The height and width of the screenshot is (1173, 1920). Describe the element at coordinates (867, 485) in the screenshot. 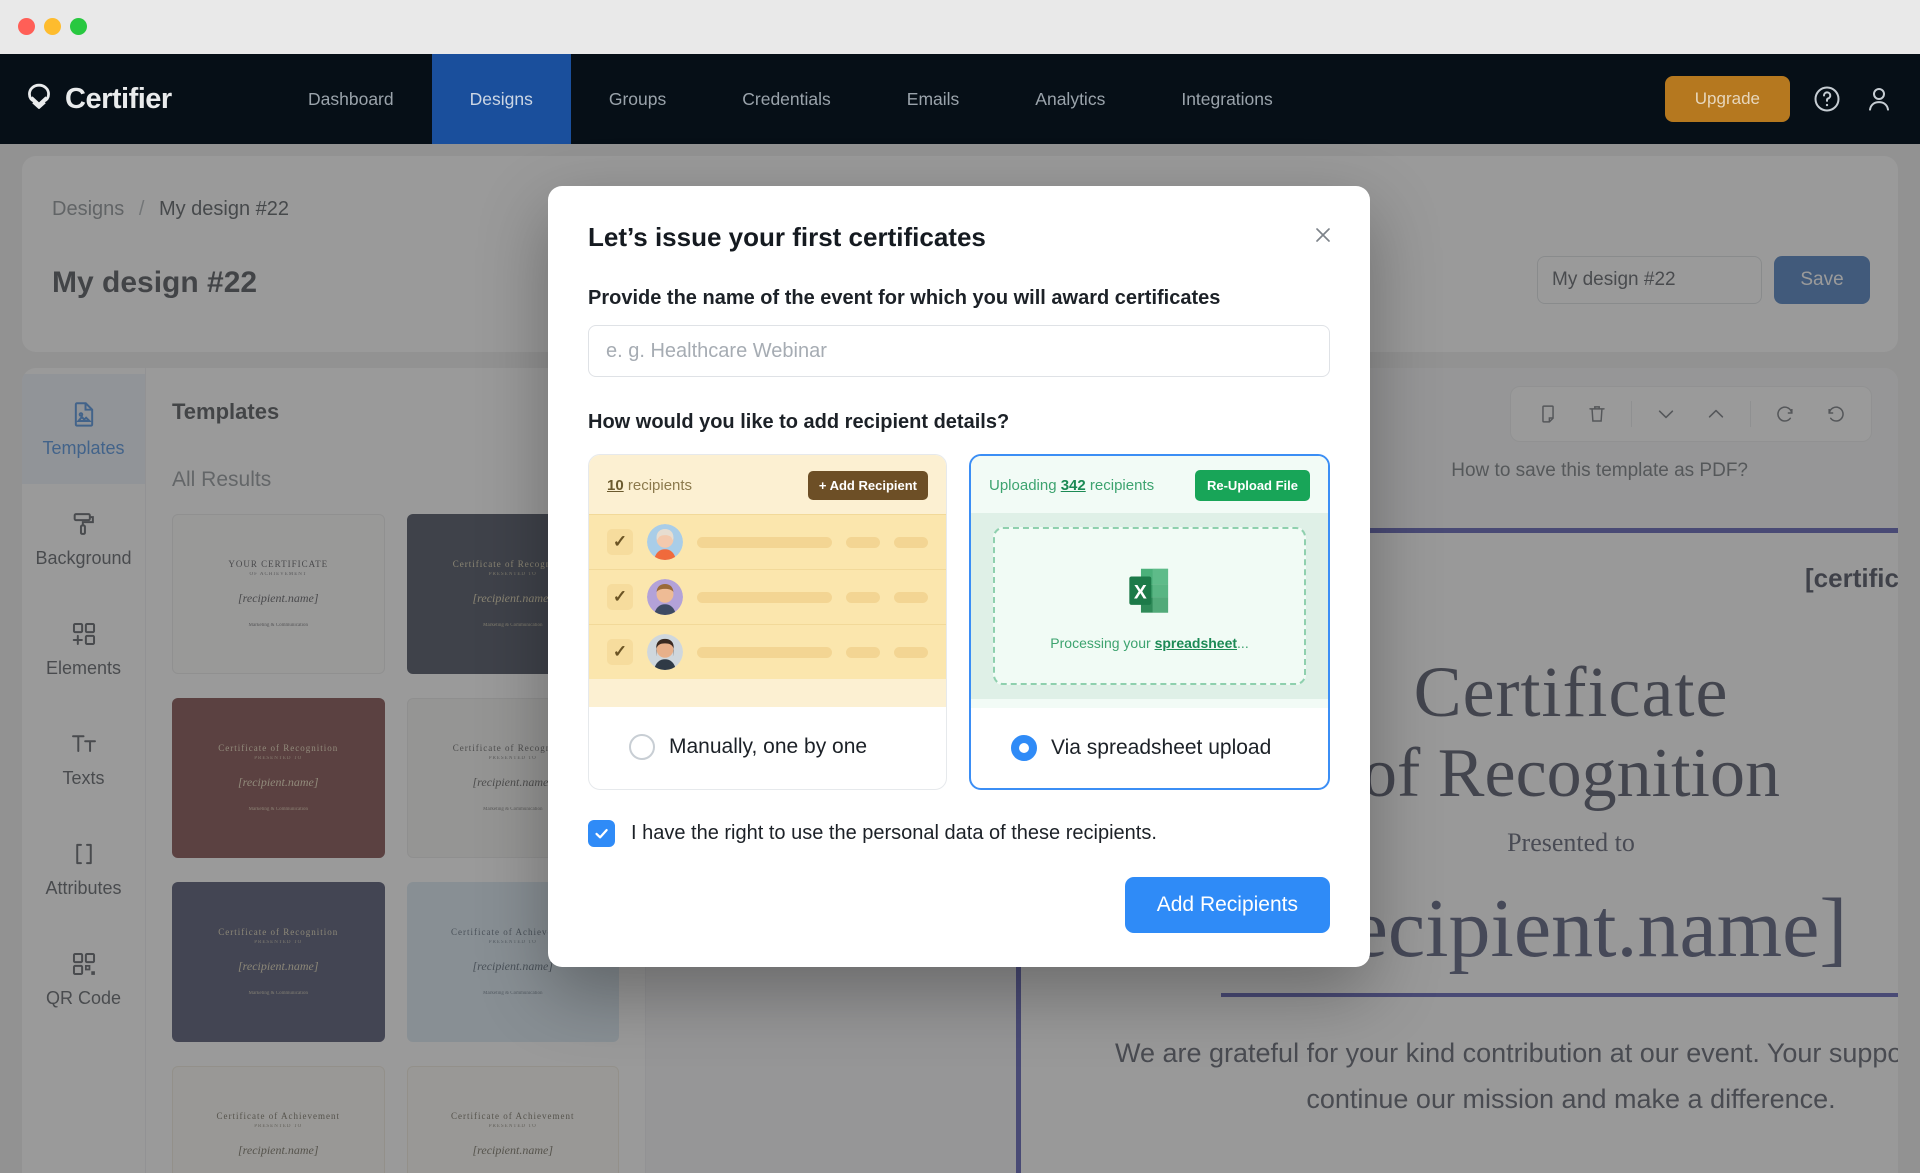

I see `add-recipient-button: + Add Recipient` at that location.